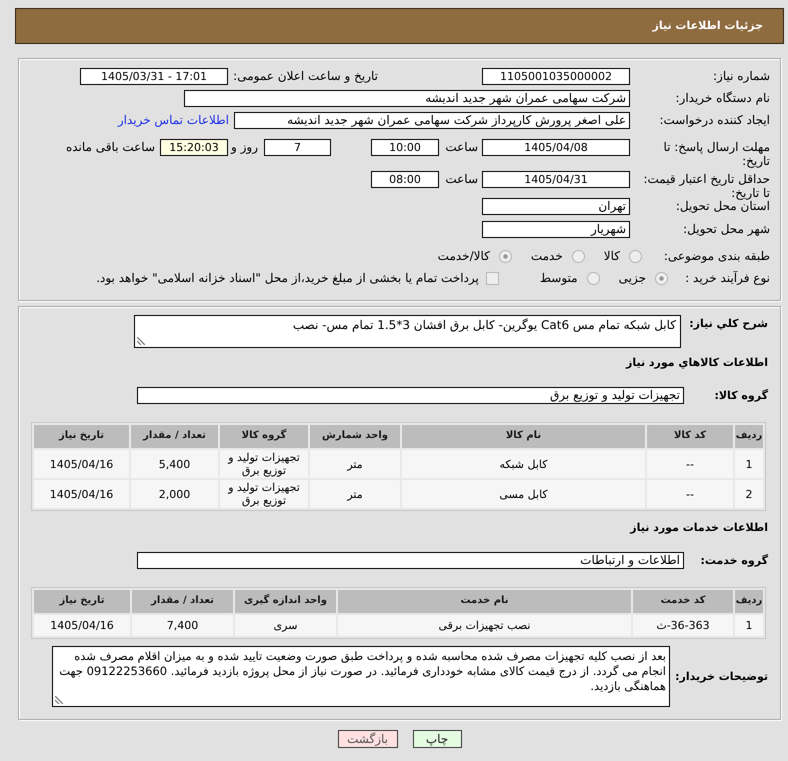 Image resolution: width=788 pixels, height=761 pixels. What do you see at coordinates (110, 147) in the screenshot?
I see `remaining-time-label: ساعت باقی مانده` at bounding box center [110, 147].